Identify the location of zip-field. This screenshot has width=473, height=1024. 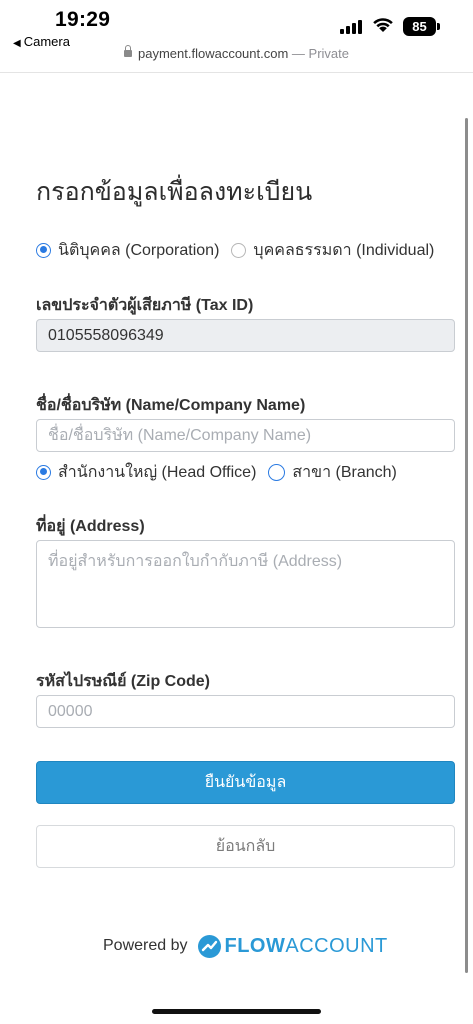
(245, 711).